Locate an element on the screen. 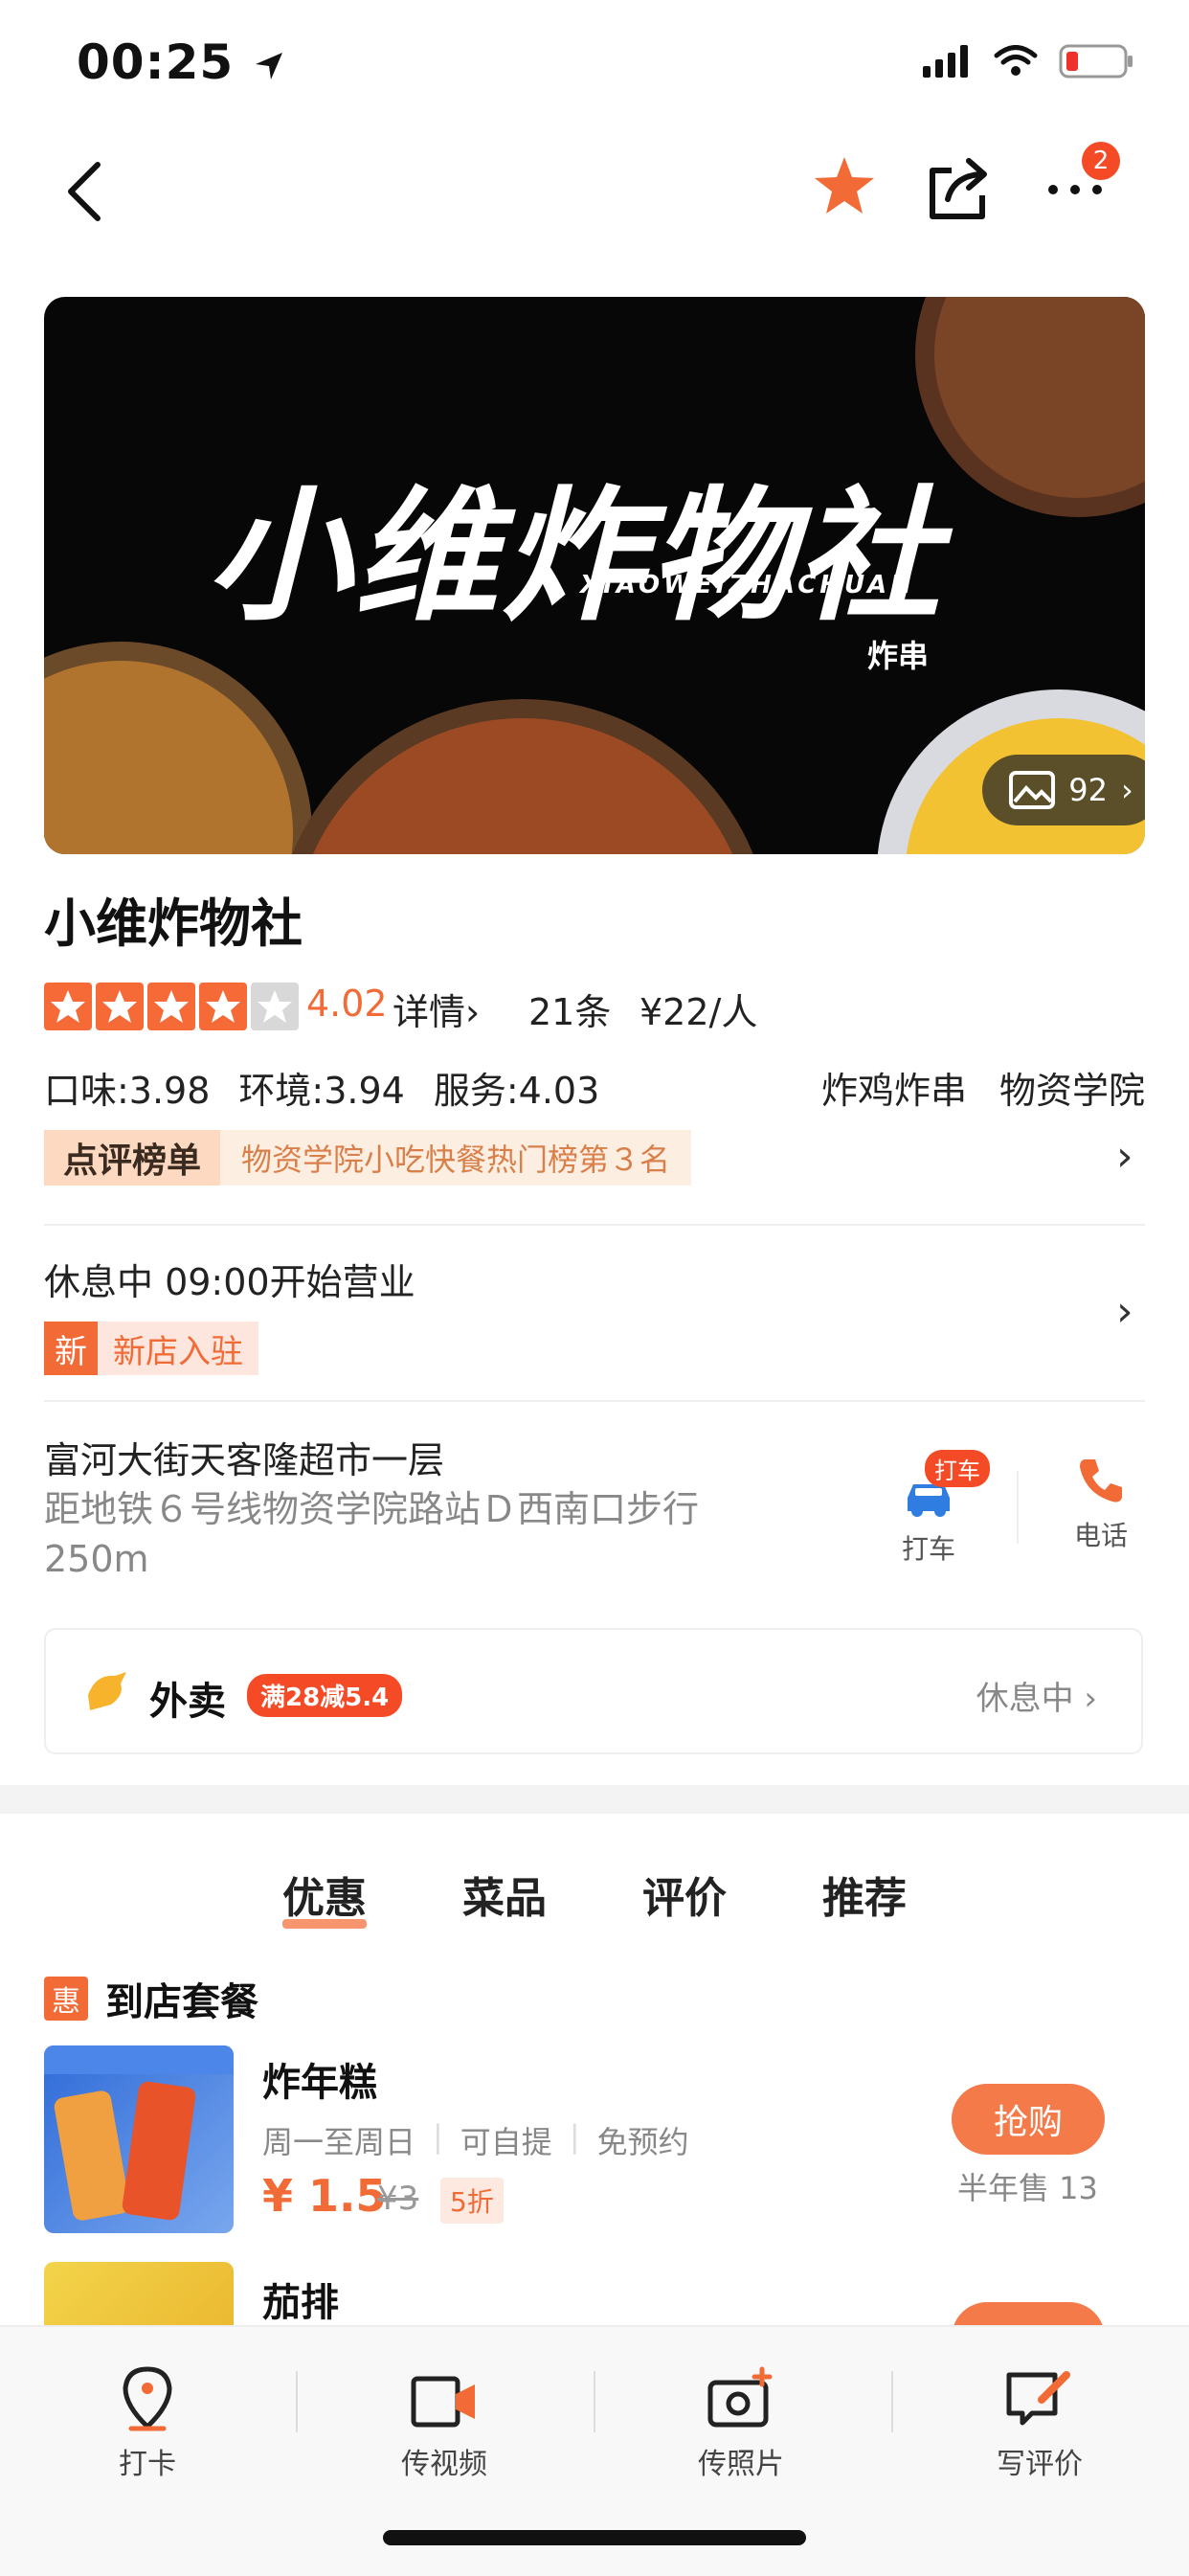  write-review-label: 写评价 is located at coordinates (1040, 2464).